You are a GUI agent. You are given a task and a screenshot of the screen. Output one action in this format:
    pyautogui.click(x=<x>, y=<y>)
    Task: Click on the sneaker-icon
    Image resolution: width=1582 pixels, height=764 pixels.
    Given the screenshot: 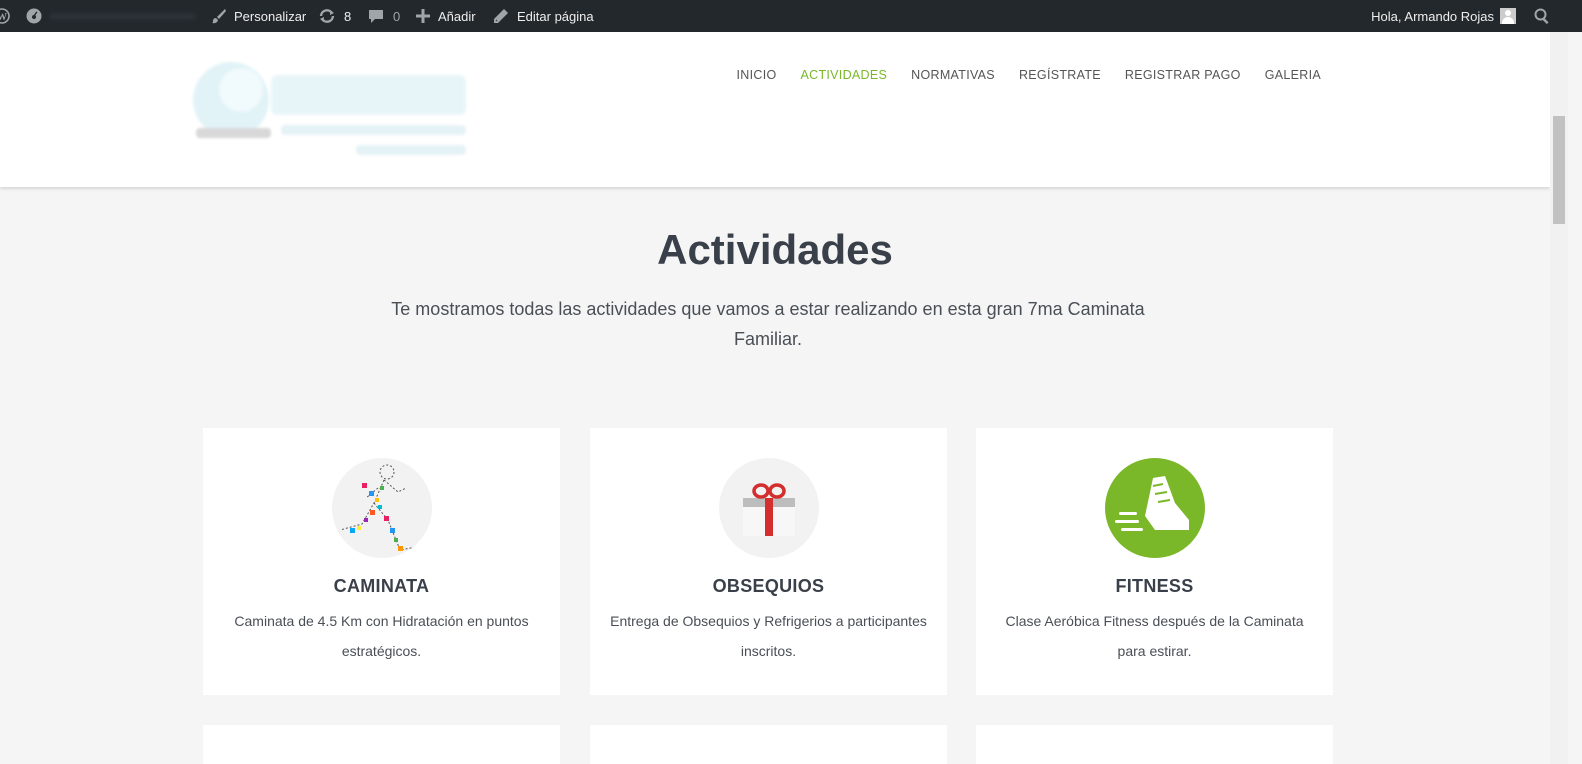 What is the action you would take?
    pyautogui.click(x=1155, y=508)
    